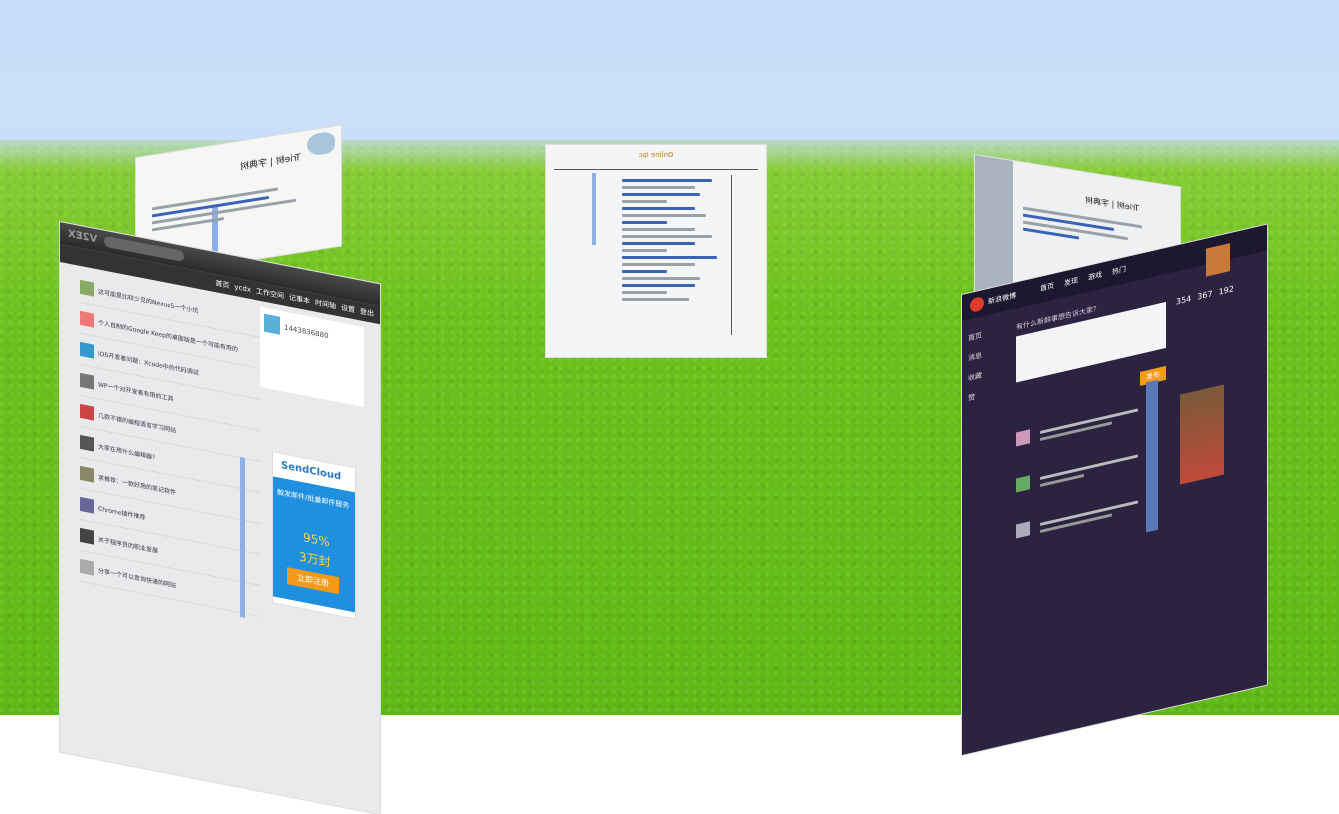  What do you see at coordinates (316, 540) in the screenshot?
I see `promo-discount: 95%` at bounding box center [316, 540].